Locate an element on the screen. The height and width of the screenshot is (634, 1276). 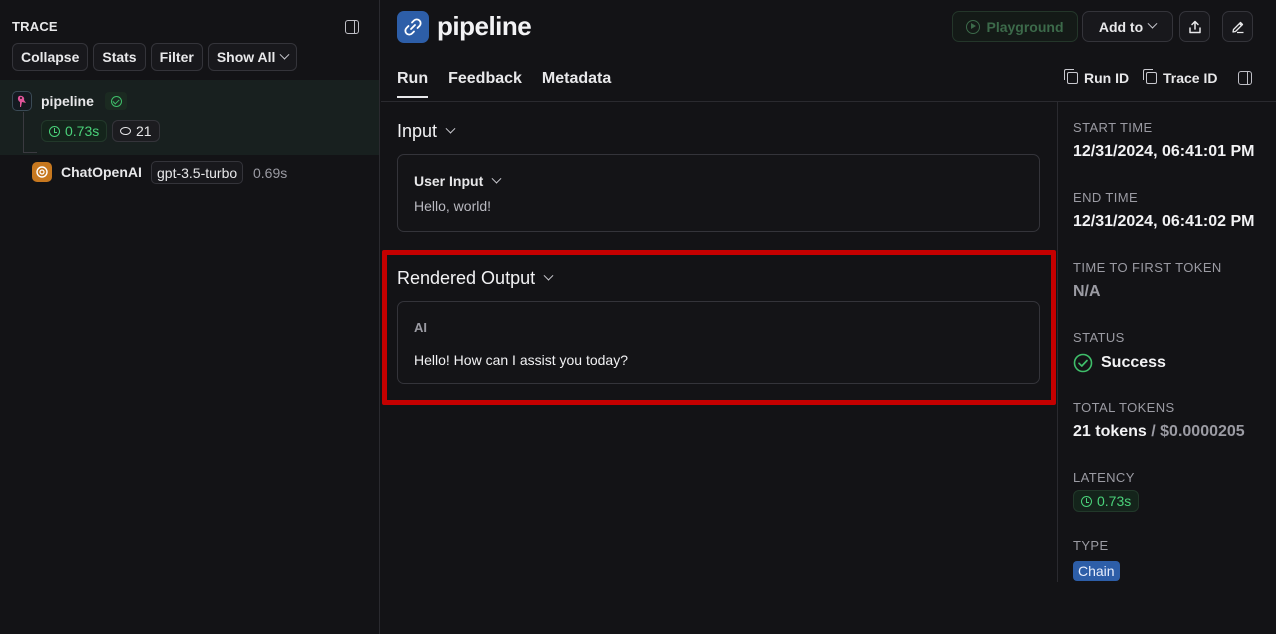
show-all-dropdown: Show All is located at coordinates (252, 57).